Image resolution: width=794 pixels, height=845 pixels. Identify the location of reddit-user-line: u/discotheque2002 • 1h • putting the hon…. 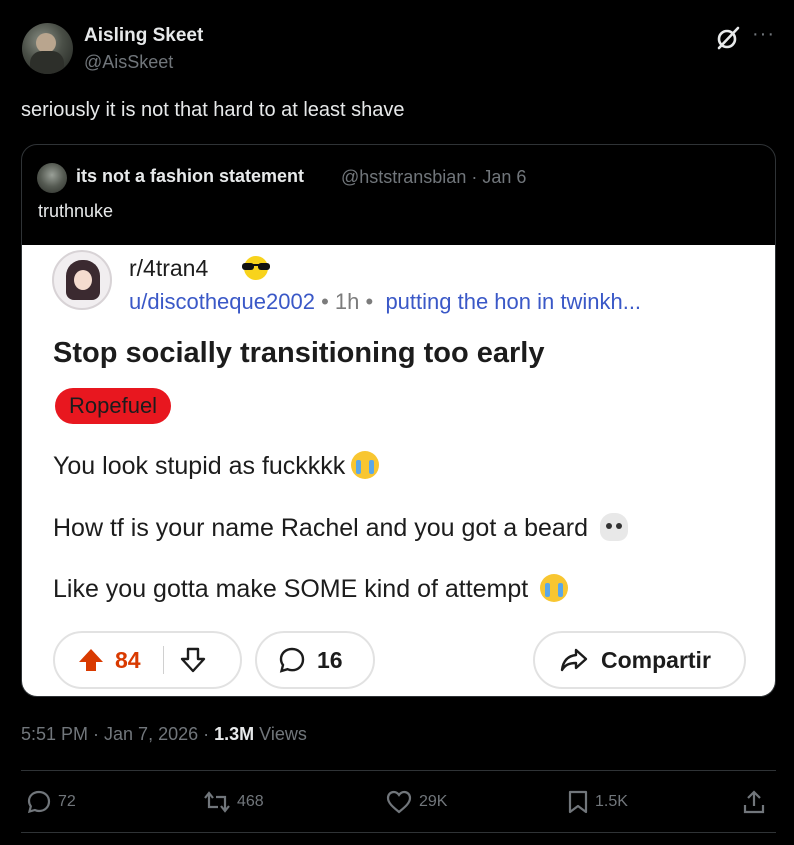
(385, 301).